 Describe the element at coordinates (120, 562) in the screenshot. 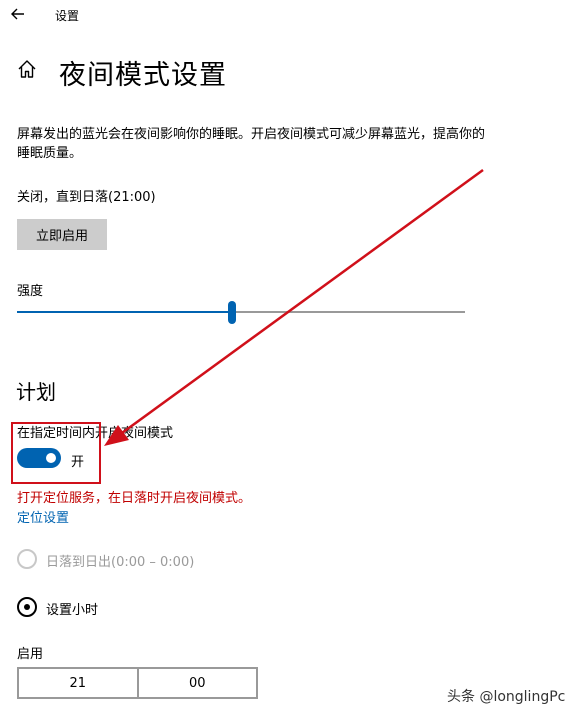

I see `sunset-to-sunrise-label: 日落到日出(0:00 – 0:00)` at that location.